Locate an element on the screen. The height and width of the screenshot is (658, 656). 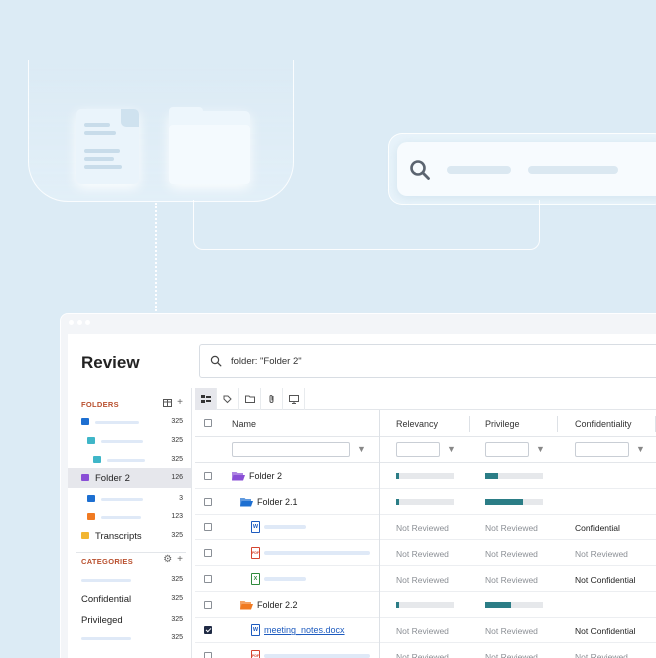
confidentiality-status: Not Confidential is located at coordinates (605, 631).